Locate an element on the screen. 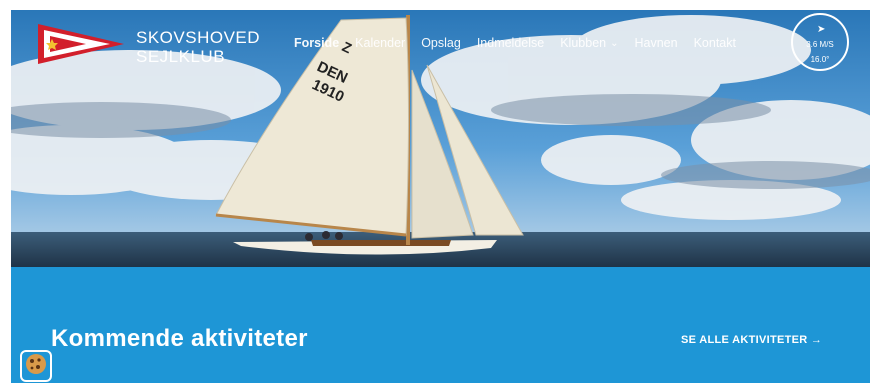 The width and height of the screenshot is (876, 383). brand-name: SKOVSHOVED SEJLKLUB is located at coordinates (198, 47).